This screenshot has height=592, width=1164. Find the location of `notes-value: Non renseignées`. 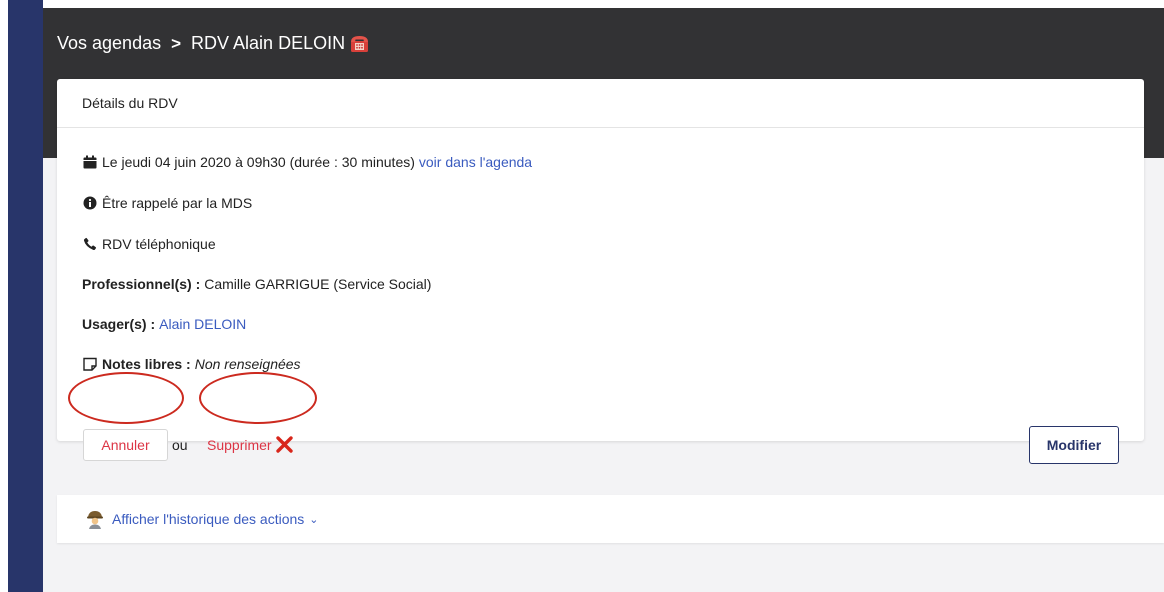

notes-value: Non renseignées is located at coordinates (247, 364).